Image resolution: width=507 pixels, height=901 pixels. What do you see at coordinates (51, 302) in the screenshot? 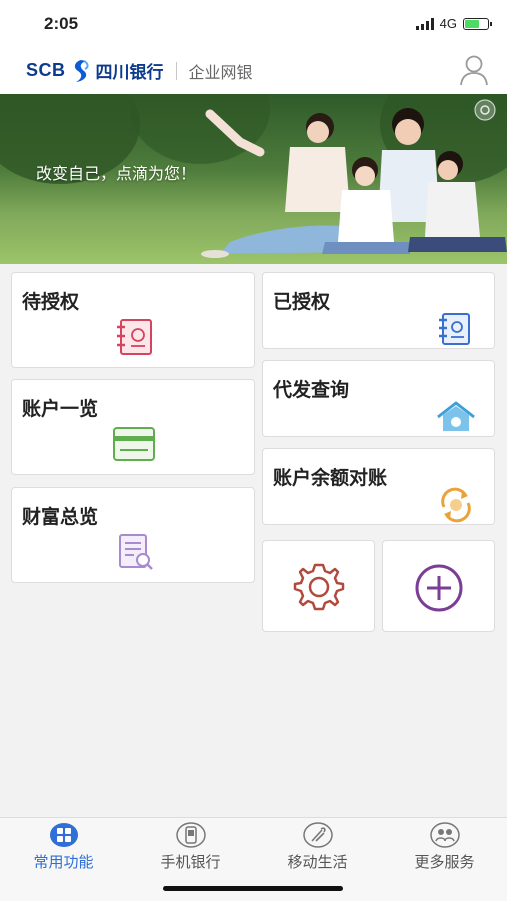
I see `pending-auth-title: 待授权` at bounding box center [51, 302].